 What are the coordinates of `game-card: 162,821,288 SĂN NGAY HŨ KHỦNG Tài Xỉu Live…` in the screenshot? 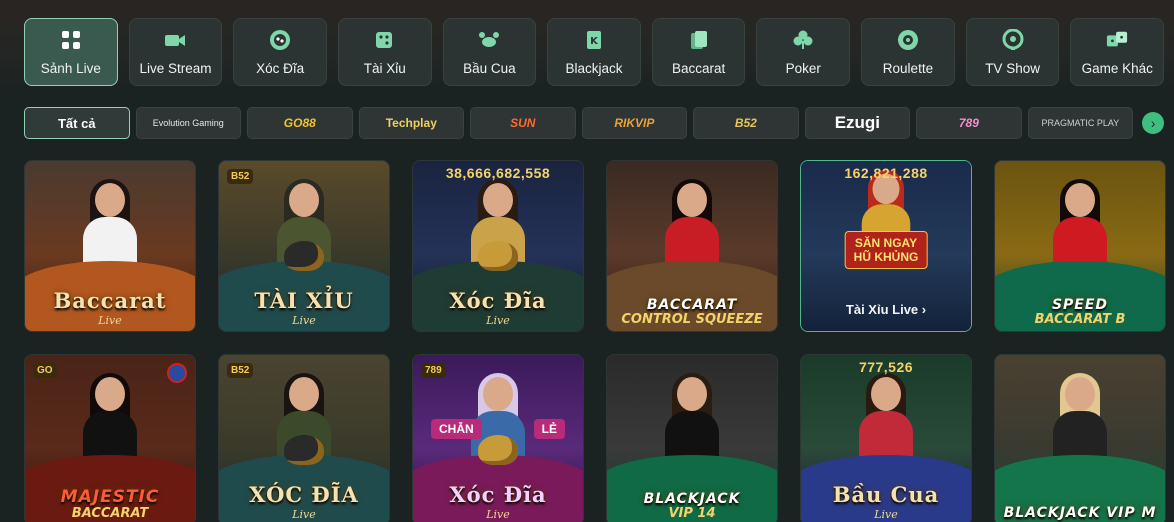 It's located at (886, 246).